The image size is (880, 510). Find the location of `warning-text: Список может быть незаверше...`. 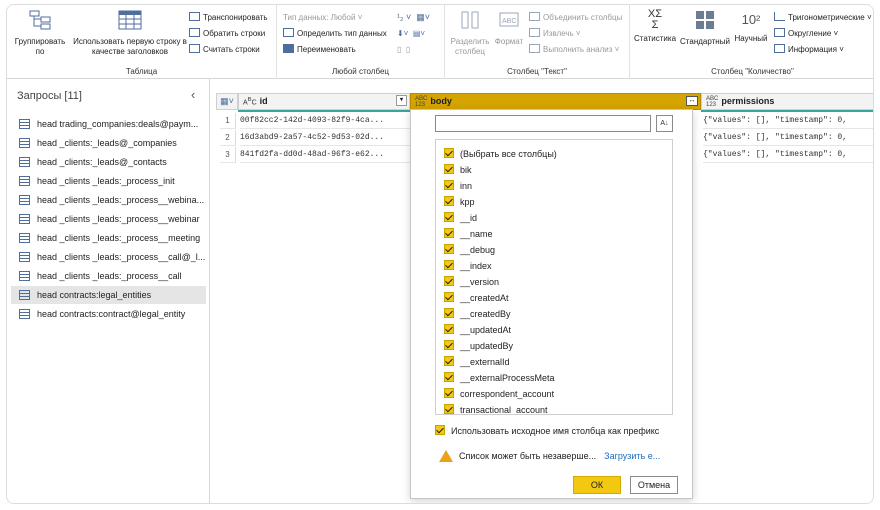

warning-text: Список может быть незаверше... is located at coordinates (528, 456).